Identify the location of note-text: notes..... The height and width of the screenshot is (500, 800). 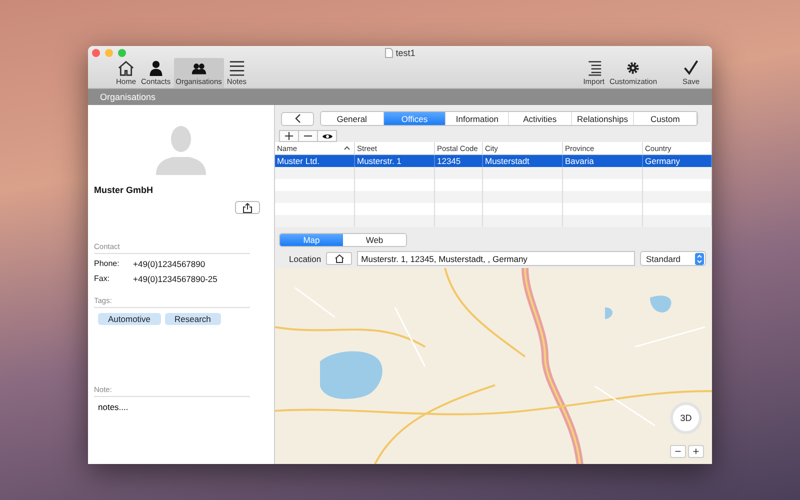
(113, 407).